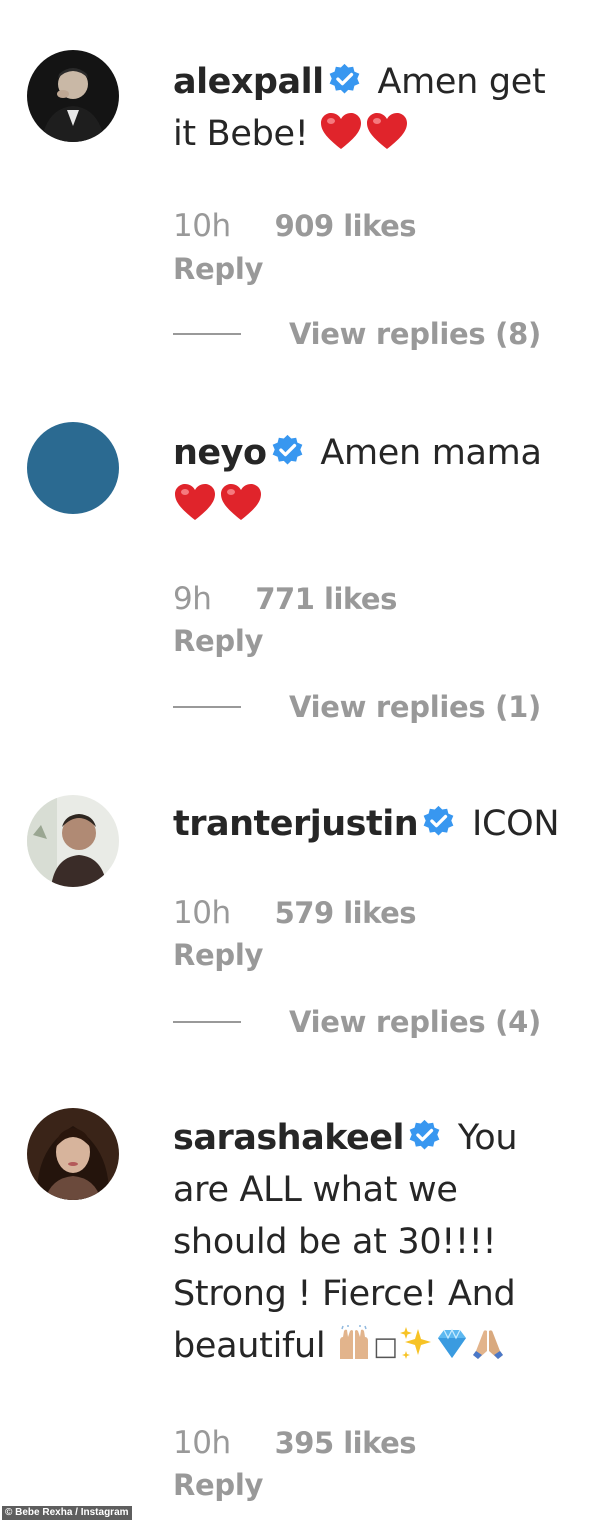 This screenshot has width=600, height=1522. Describe the element at coordinates (296, 824) in the screenshot. I see `username: tranterjustin` at that location.